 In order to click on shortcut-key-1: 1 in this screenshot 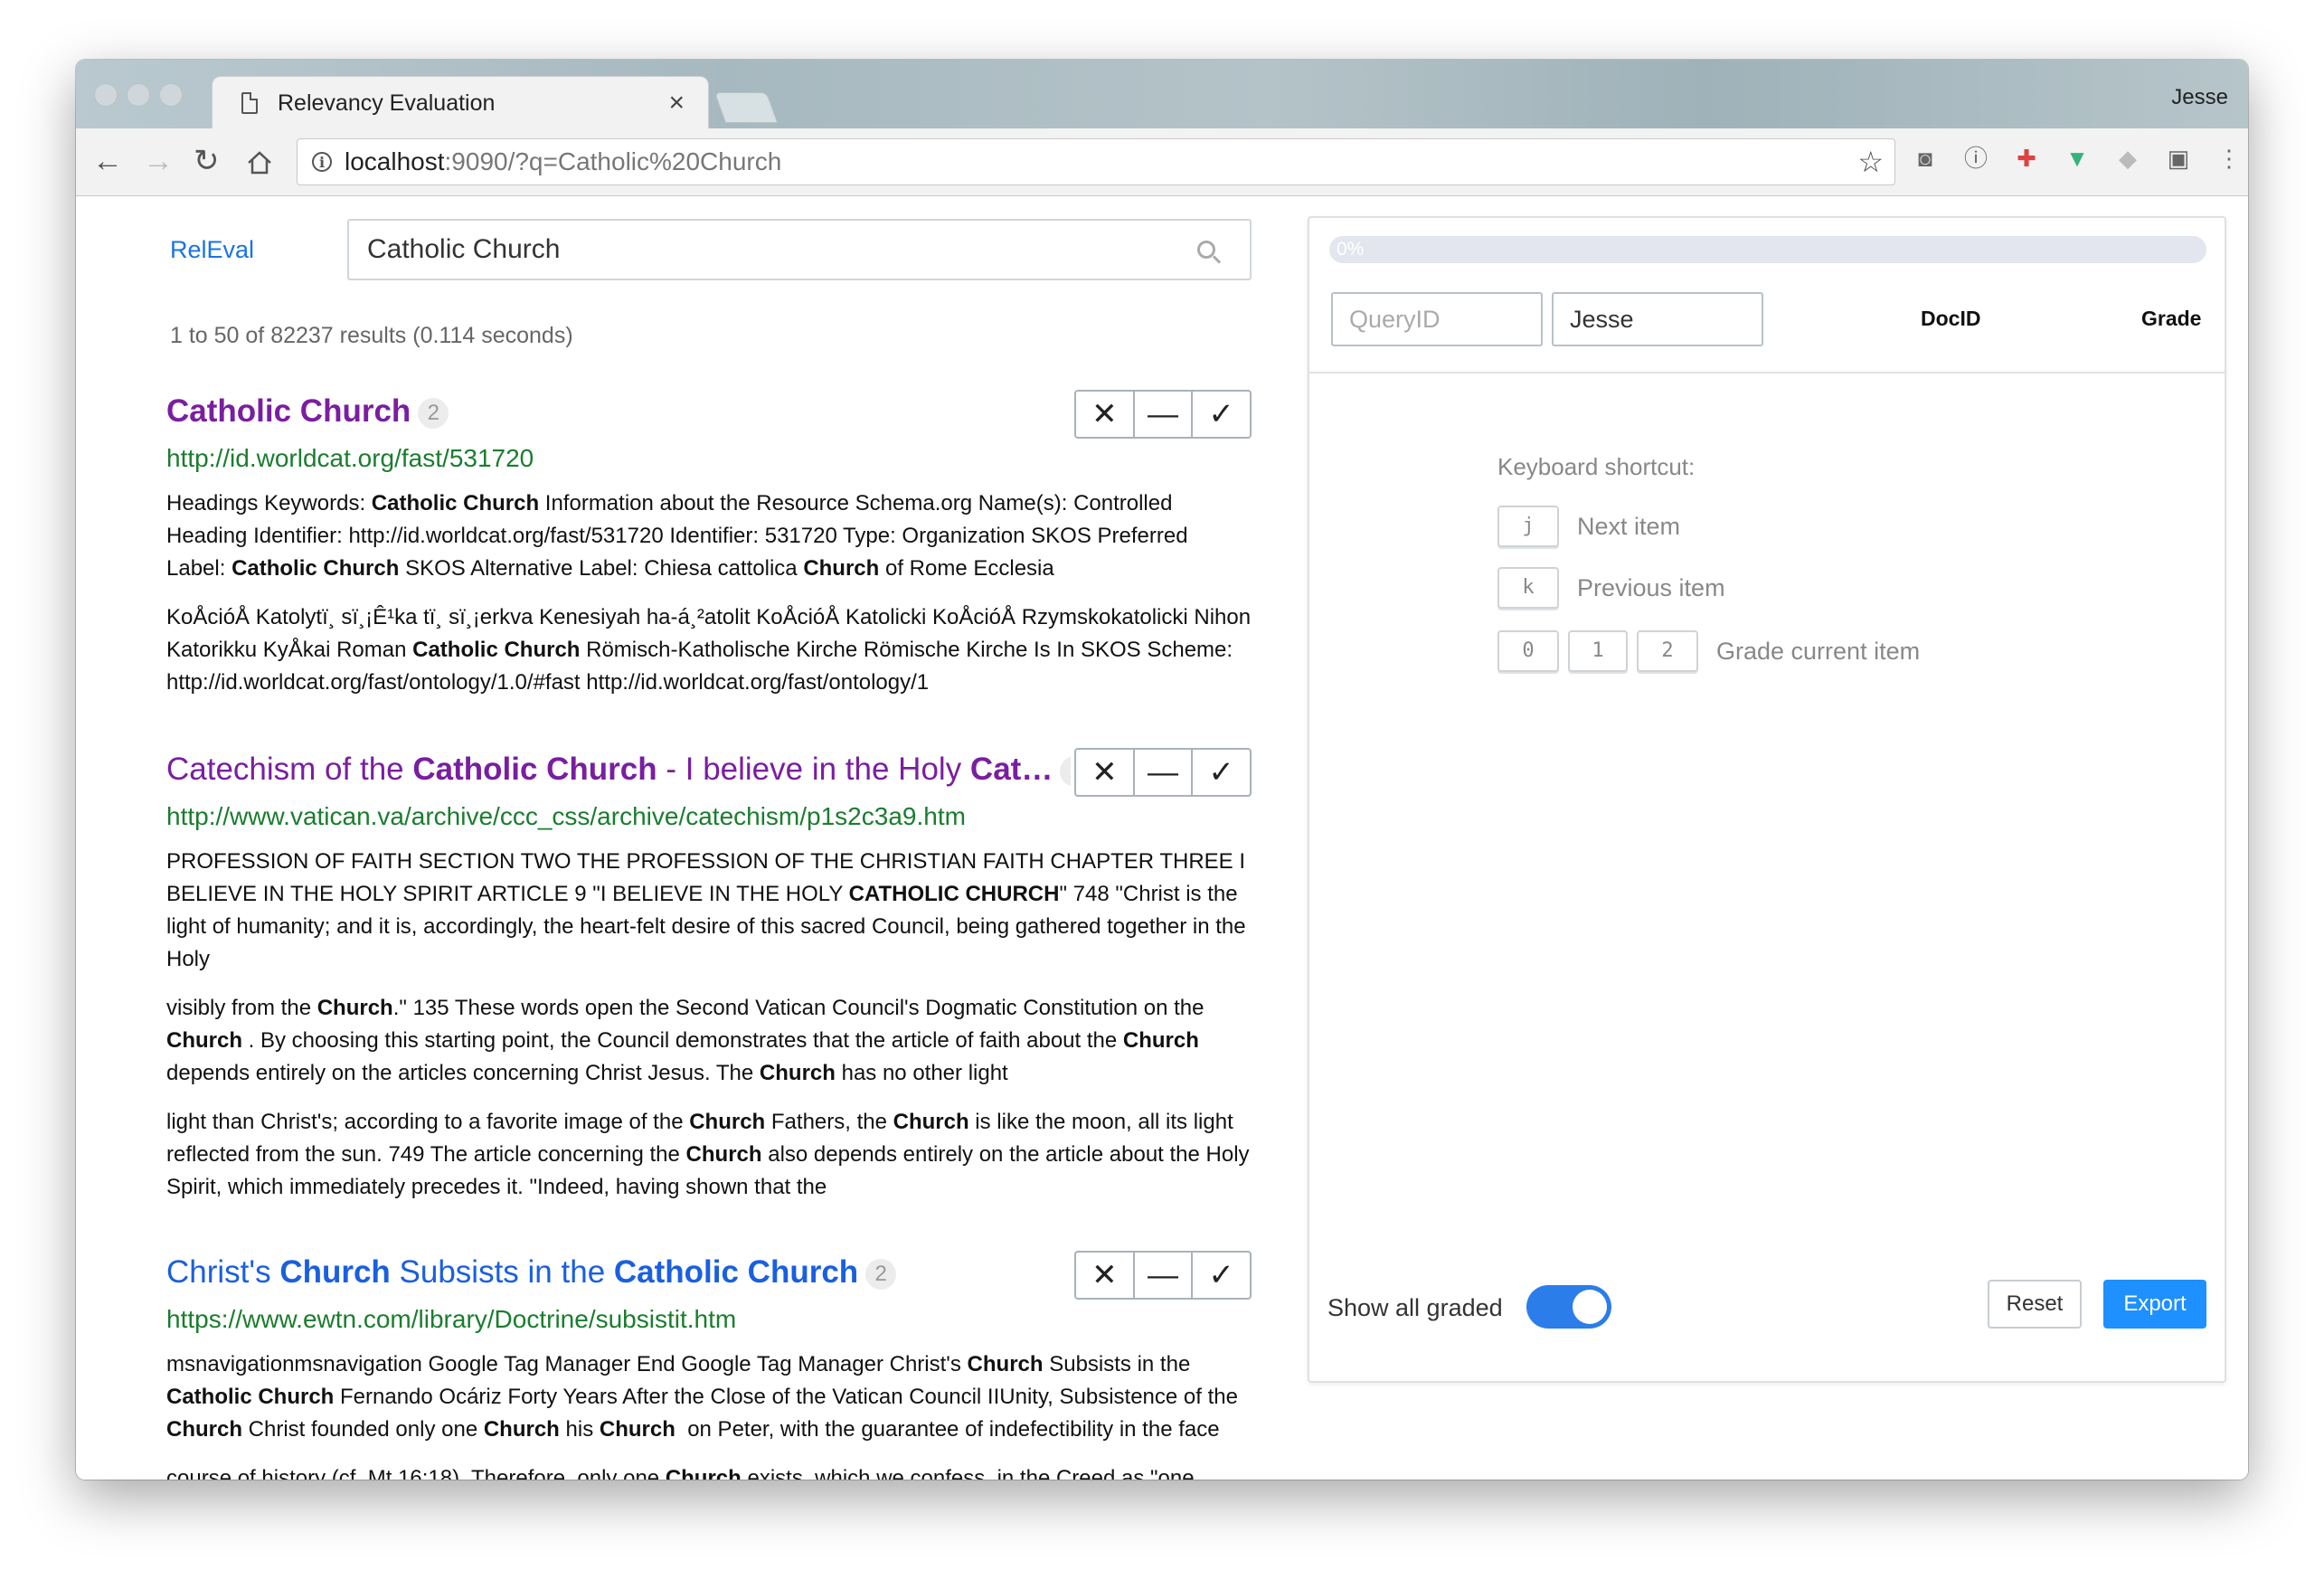, I will do `click(1598, 651)`.